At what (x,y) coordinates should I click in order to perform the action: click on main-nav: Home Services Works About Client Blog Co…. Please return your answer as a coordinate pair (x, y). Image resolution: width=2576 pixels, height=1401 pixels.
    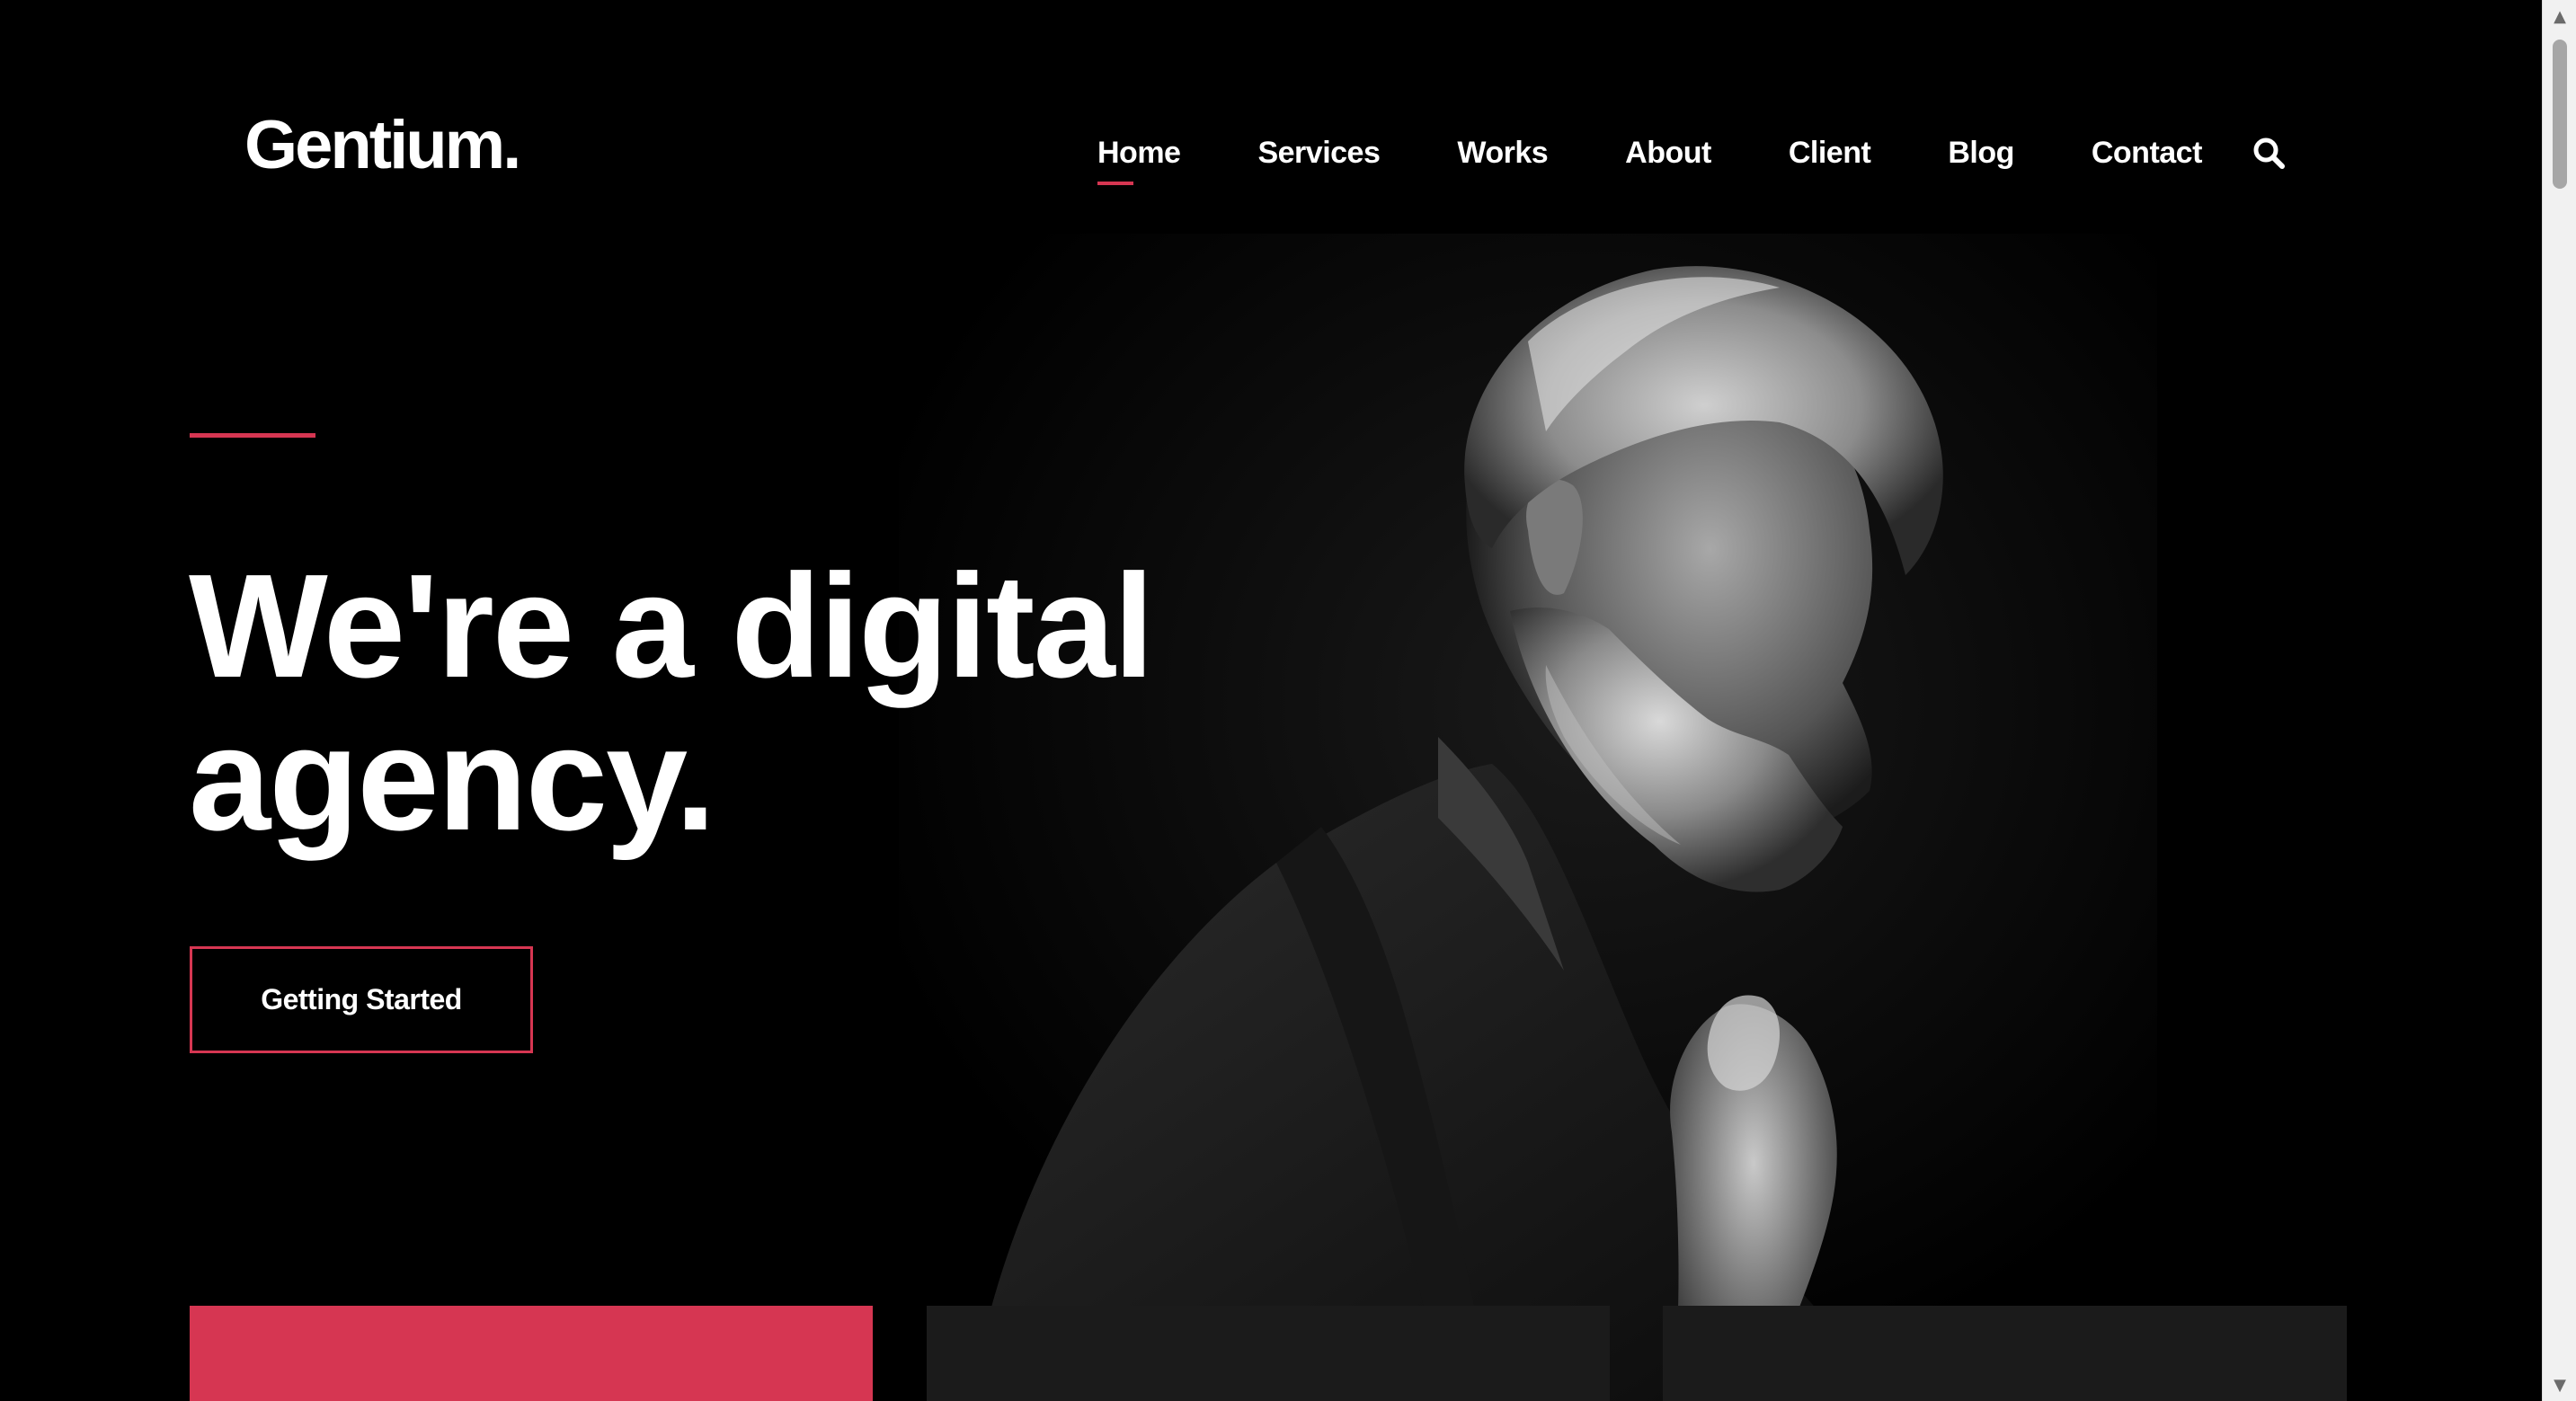
    Looking at the image, I should click on (1692, 159).